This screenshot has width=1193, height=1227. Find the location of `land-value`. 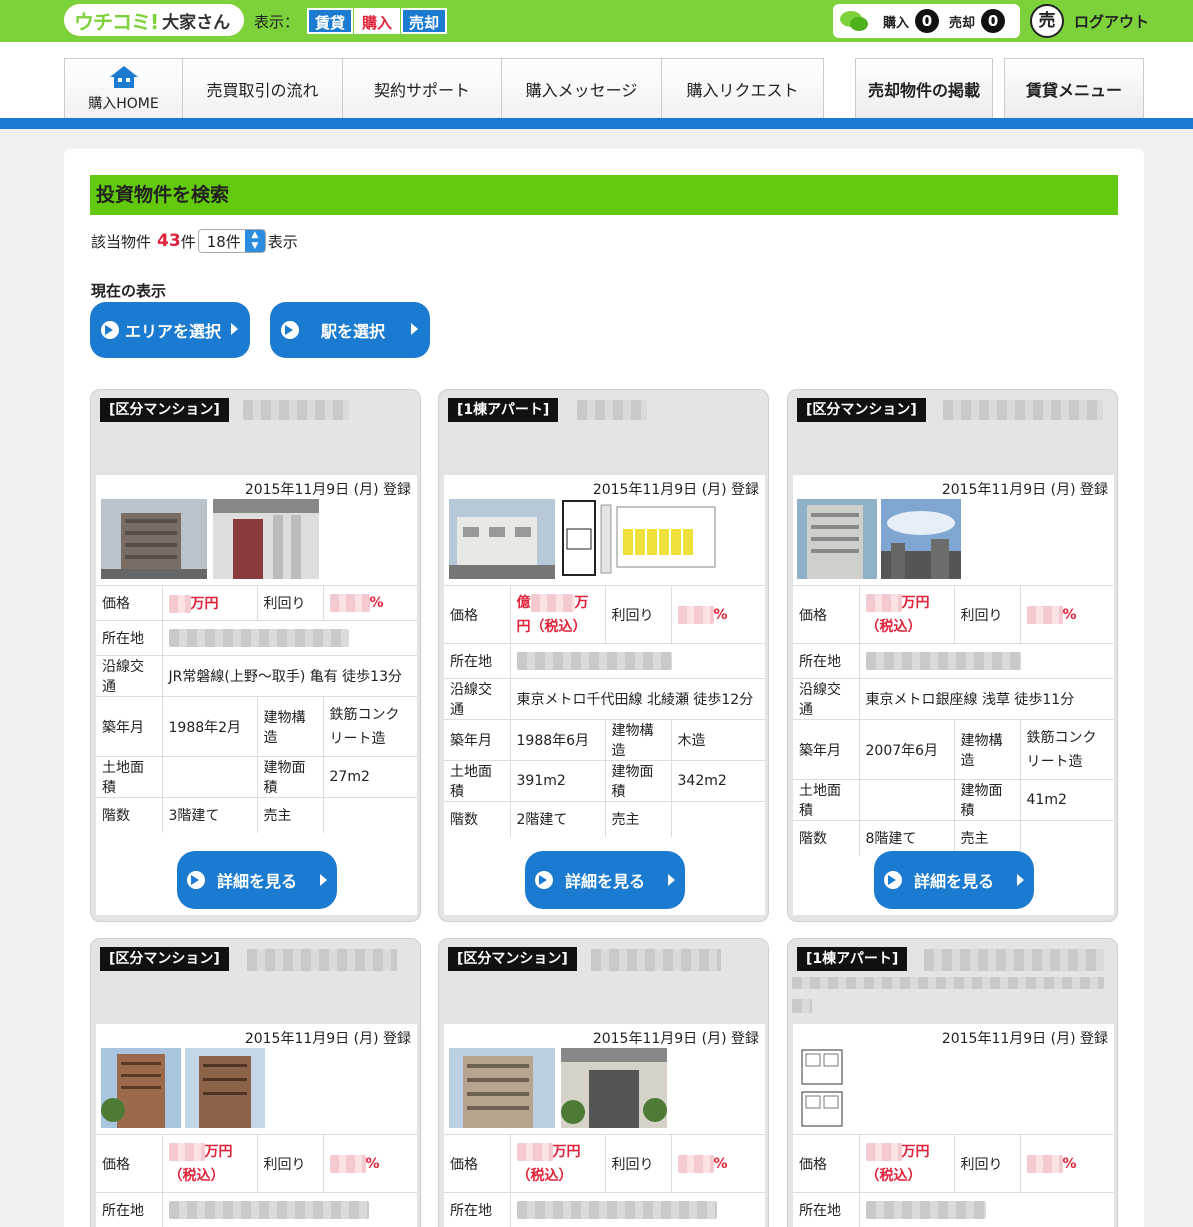

land-value is located at coordinates (210, 777).